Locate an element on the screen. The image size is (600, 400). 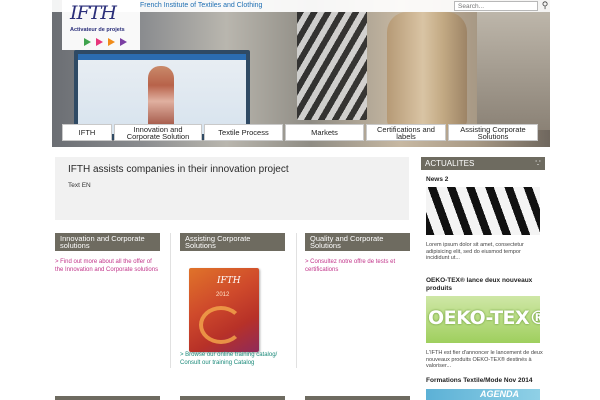
search-icon: ⚲ is located at coordinates (545, 5).